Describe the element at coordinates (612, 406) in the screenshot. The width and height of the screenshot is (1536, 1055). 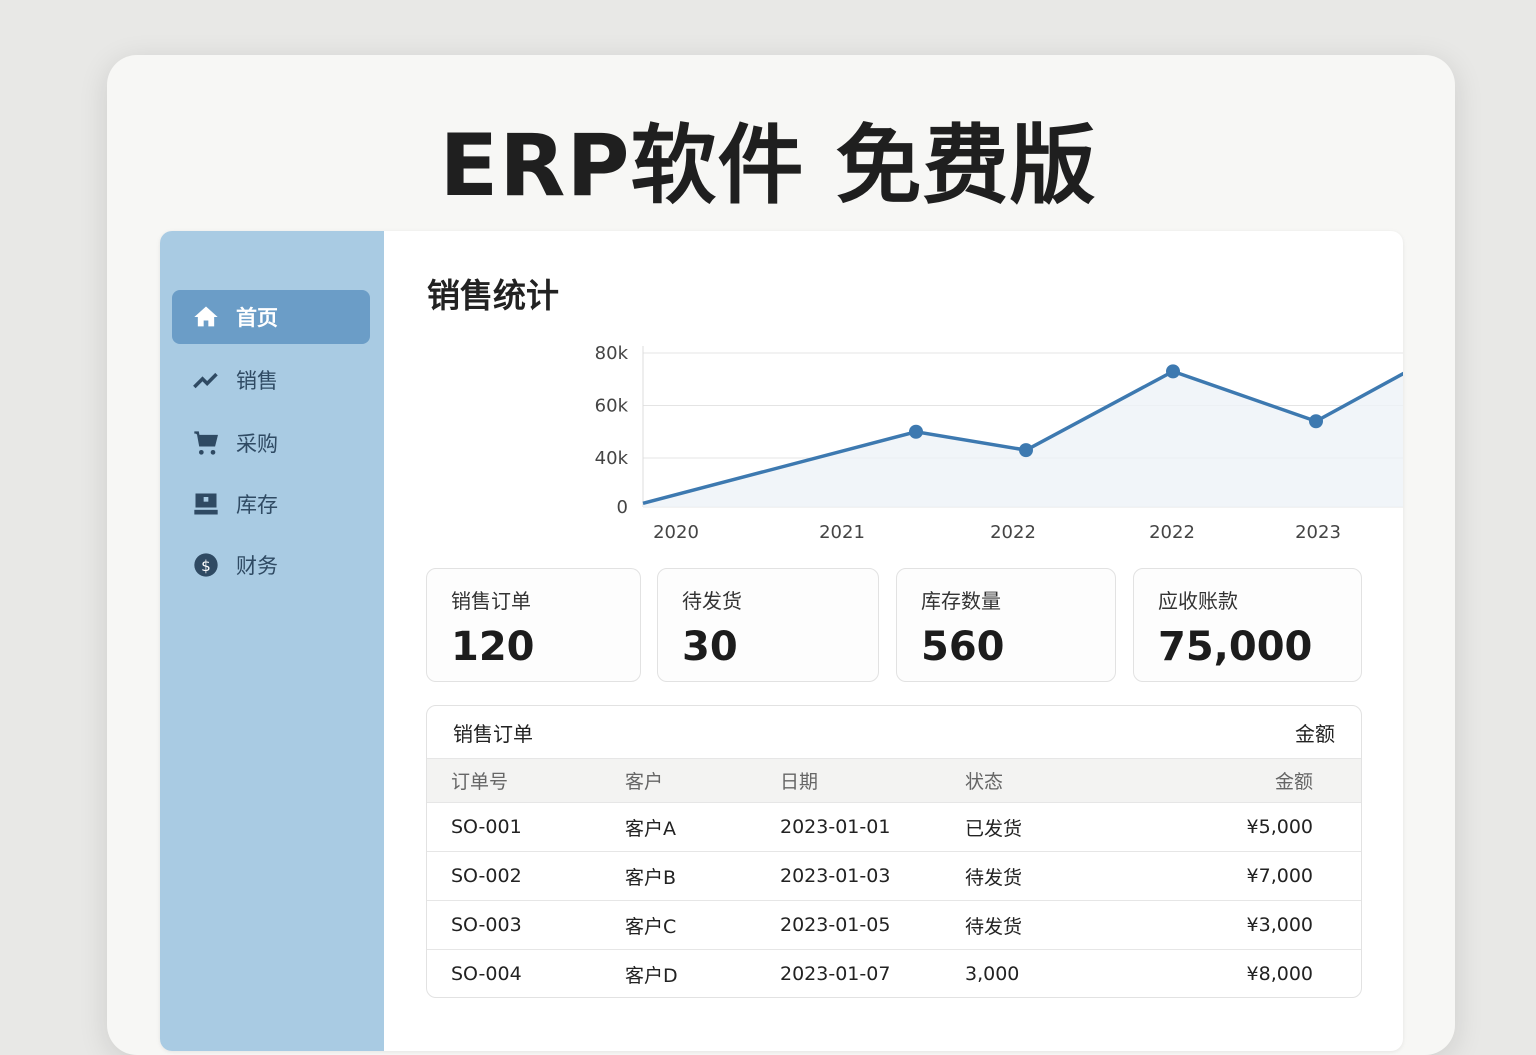
I see `y-tick-label: 60k` at that location.